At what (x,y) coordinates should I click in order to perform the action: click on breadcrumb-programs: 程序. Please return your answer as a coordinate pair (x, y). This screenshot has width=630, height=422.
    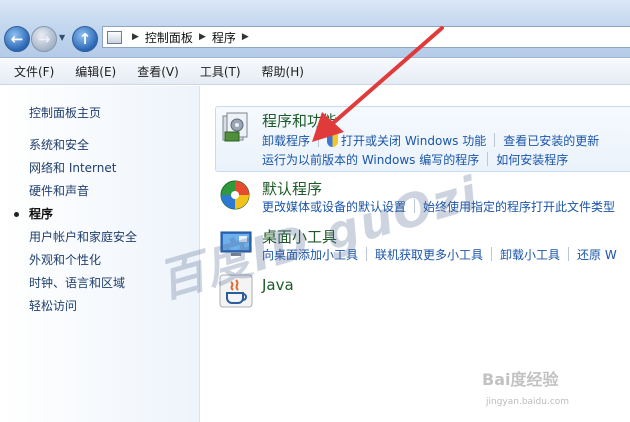
    Looking at the image, I should click on (224, 37).